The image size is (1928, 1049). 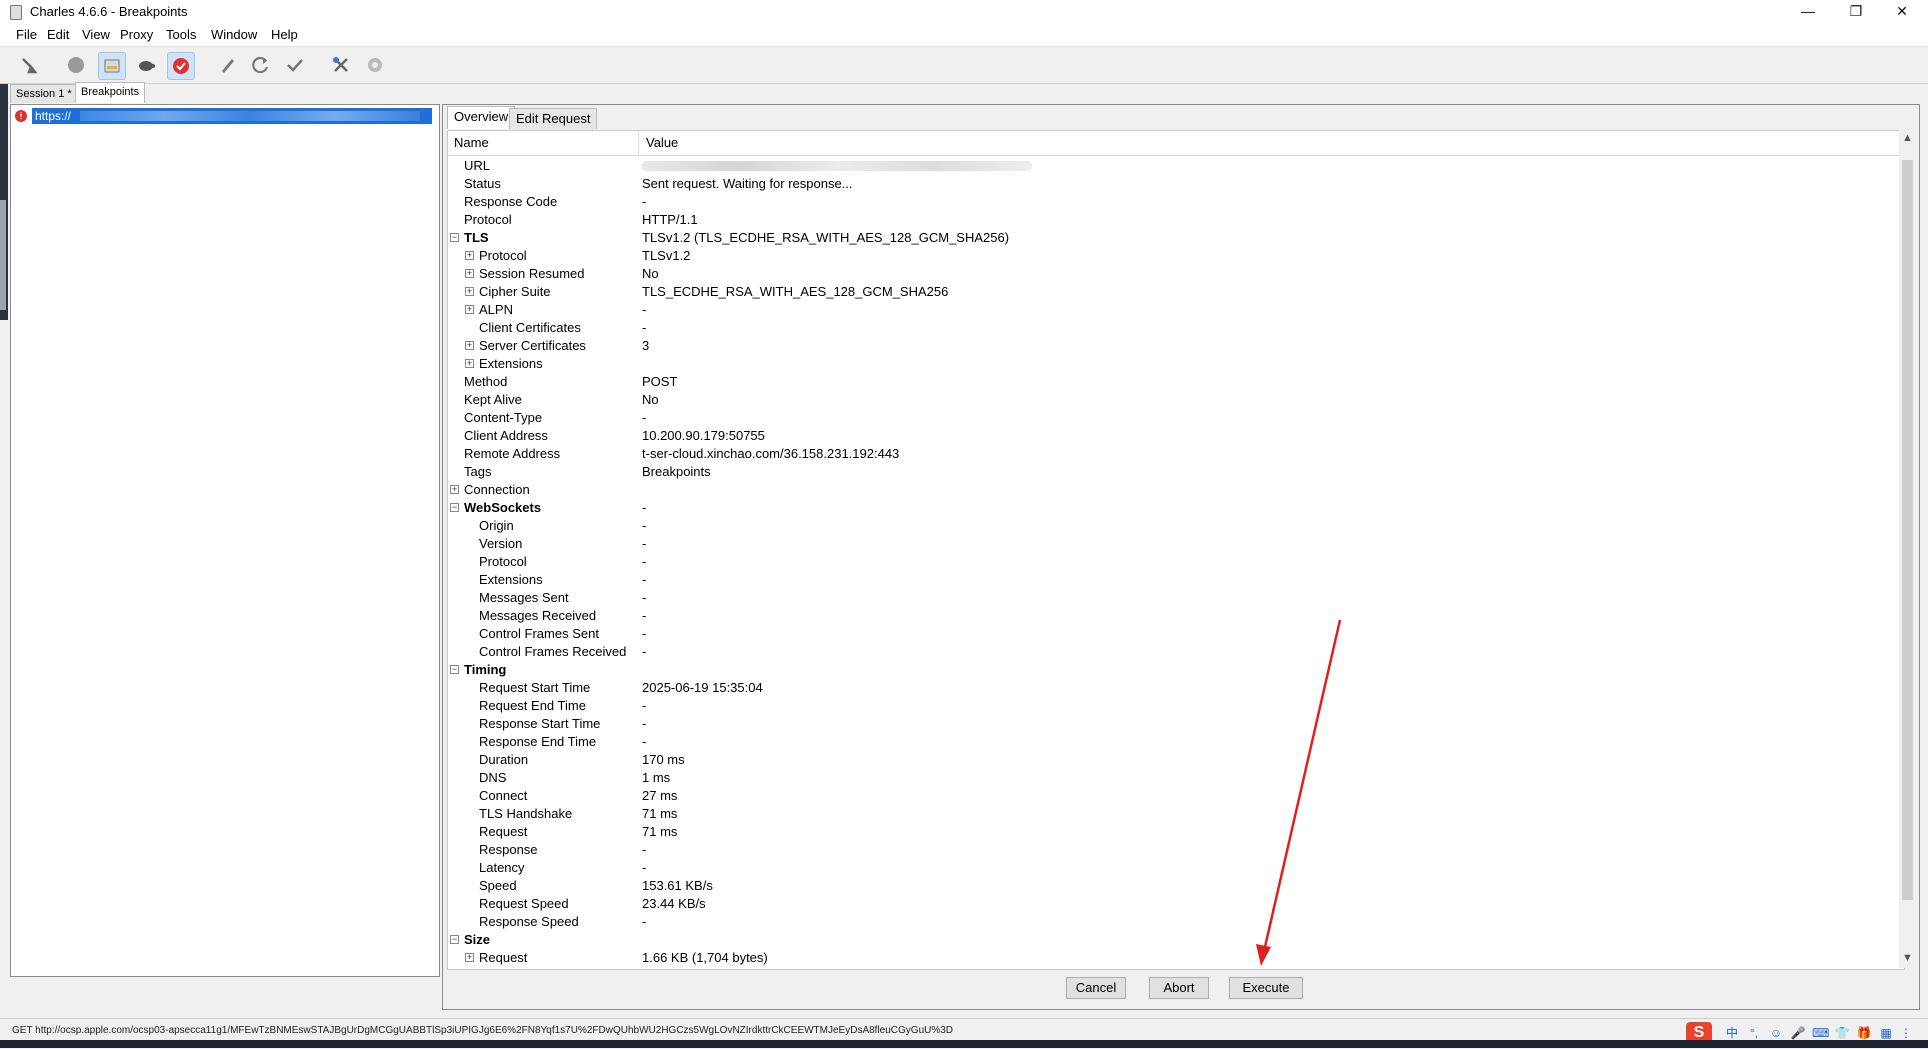 What do you see at coordinates (1168, 958) in the screenshot?
I see `table-row: + Request 1.66 KB (1,704 bytes)` at bounding box center [1168, 958].